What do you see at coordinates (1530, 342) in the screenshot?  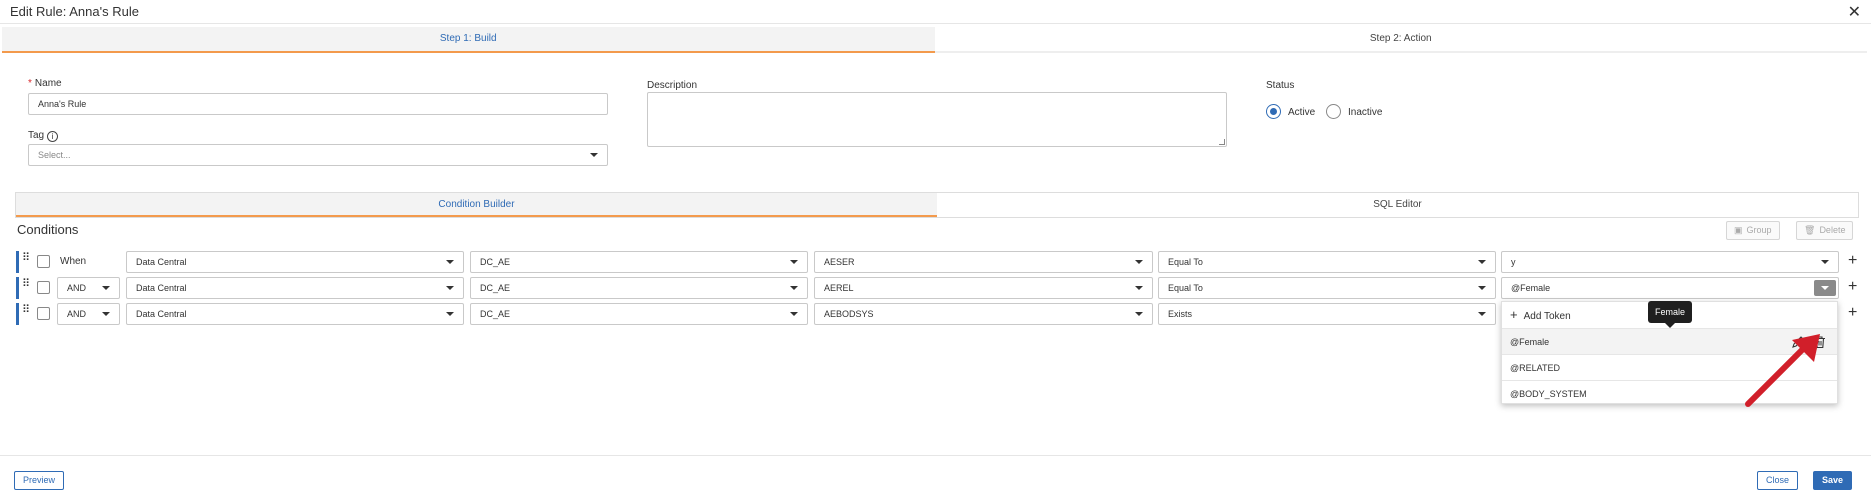 I see `token-item-label: @Female` at bounding box center [1530, 342].